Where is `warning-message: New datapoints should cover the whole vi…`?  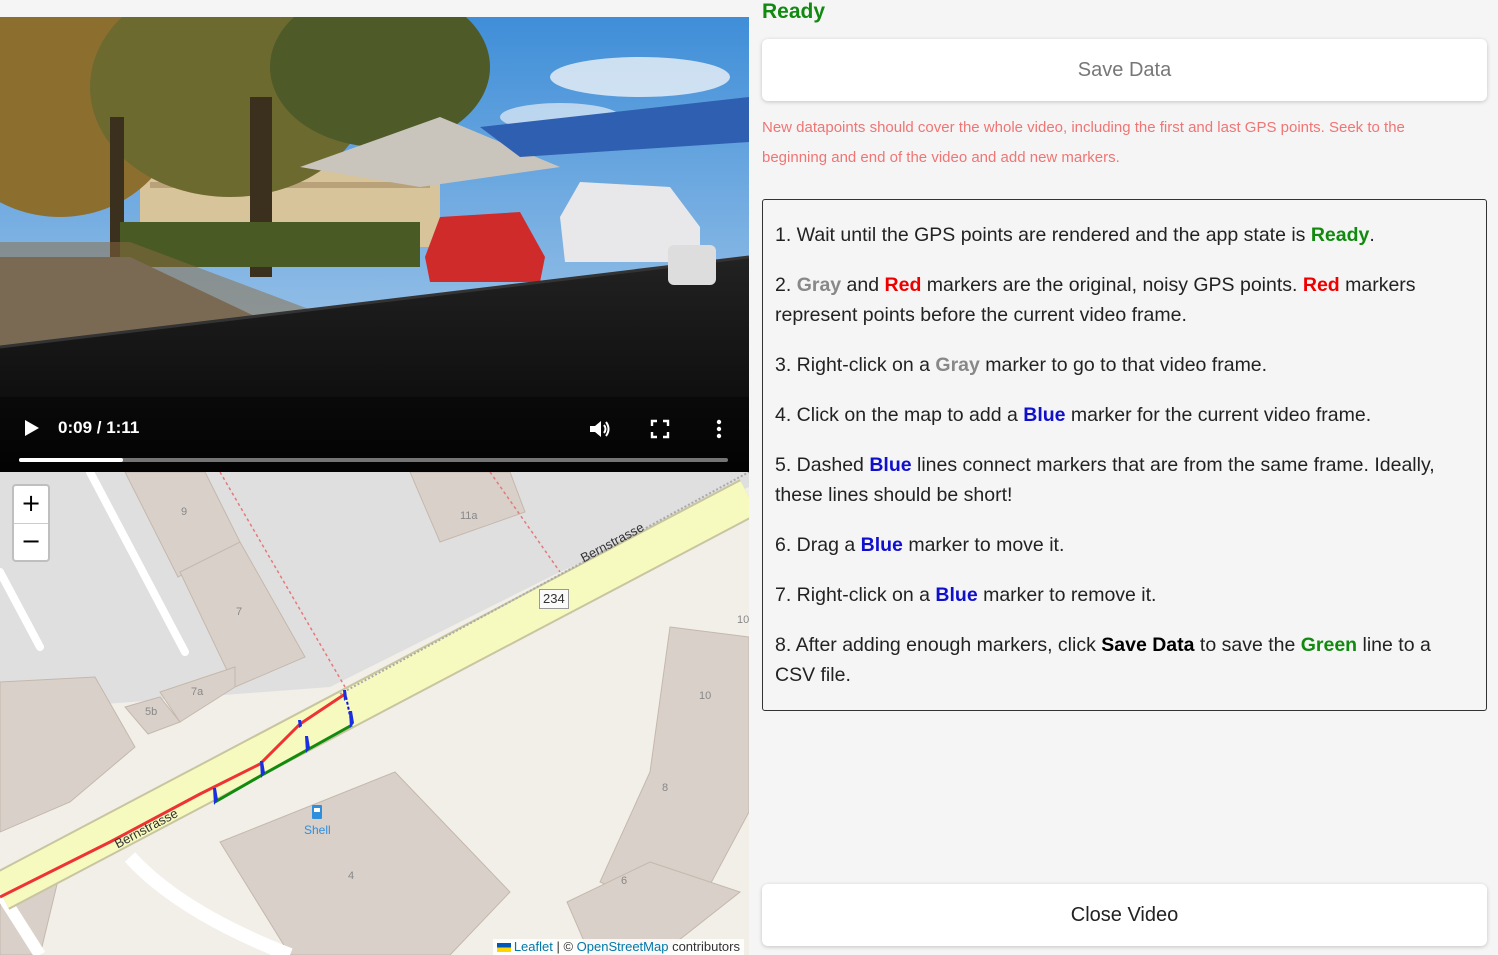
warning-message: New datapoints should cover the whole vi… is located at coordinates (1083, 142).